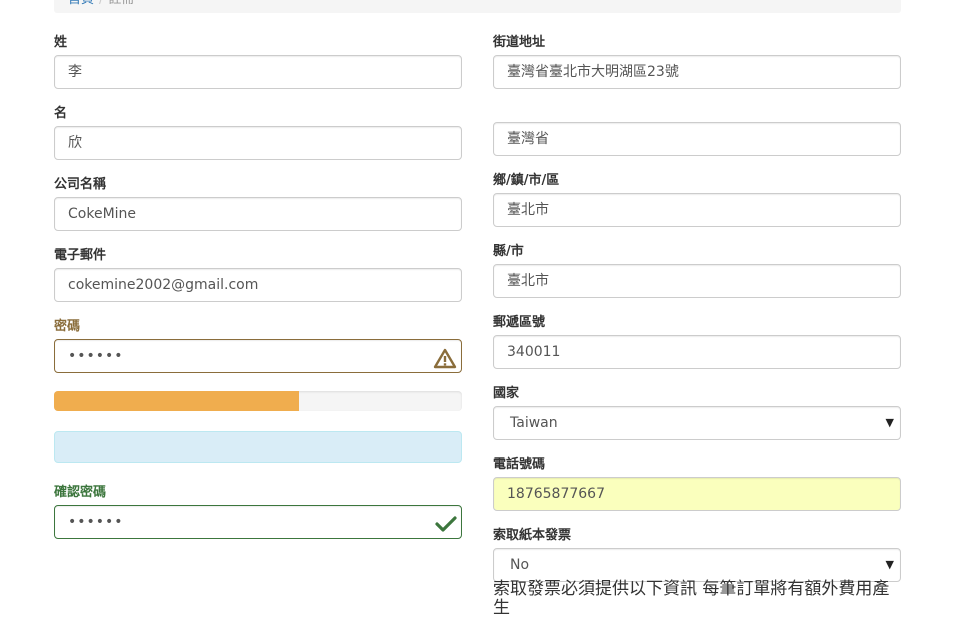  What do you see at coordinates (506, 393) in the screenshot?
I see `country-label: 國家` at bounding box center [506, 393].